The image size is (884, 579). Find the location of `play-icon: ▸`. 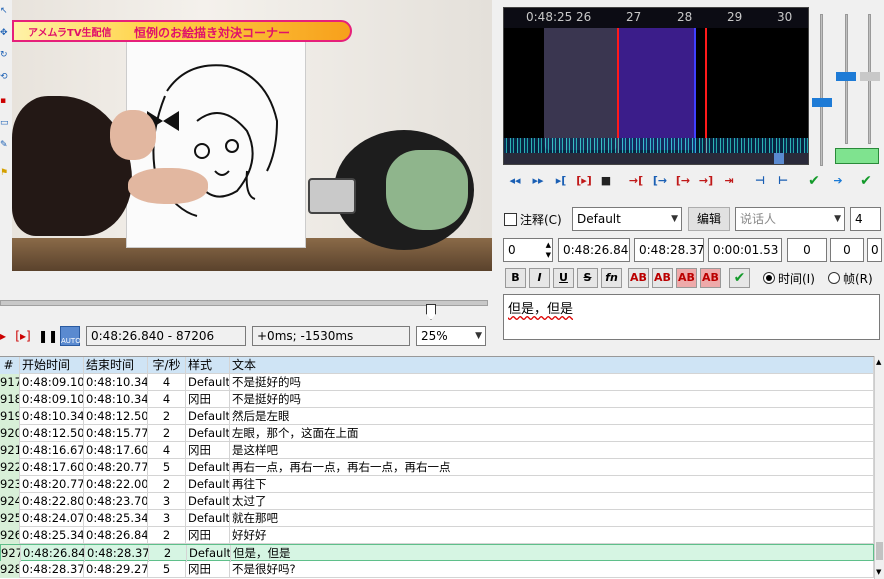

play-icon: ▸ is located at coordinates (3, 336).